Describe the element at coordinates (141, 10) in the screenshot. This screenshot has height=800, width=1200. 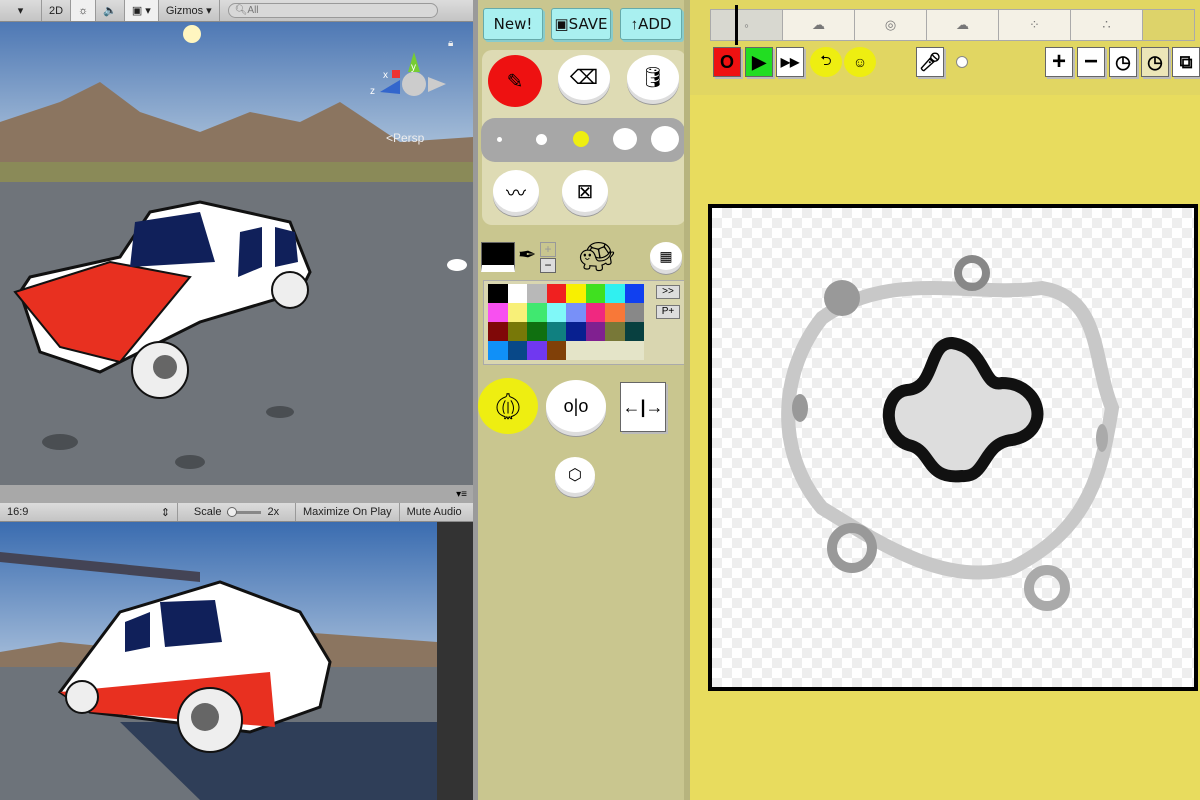
I see `effects-toggle-icon: ▣ ▾` at that location.